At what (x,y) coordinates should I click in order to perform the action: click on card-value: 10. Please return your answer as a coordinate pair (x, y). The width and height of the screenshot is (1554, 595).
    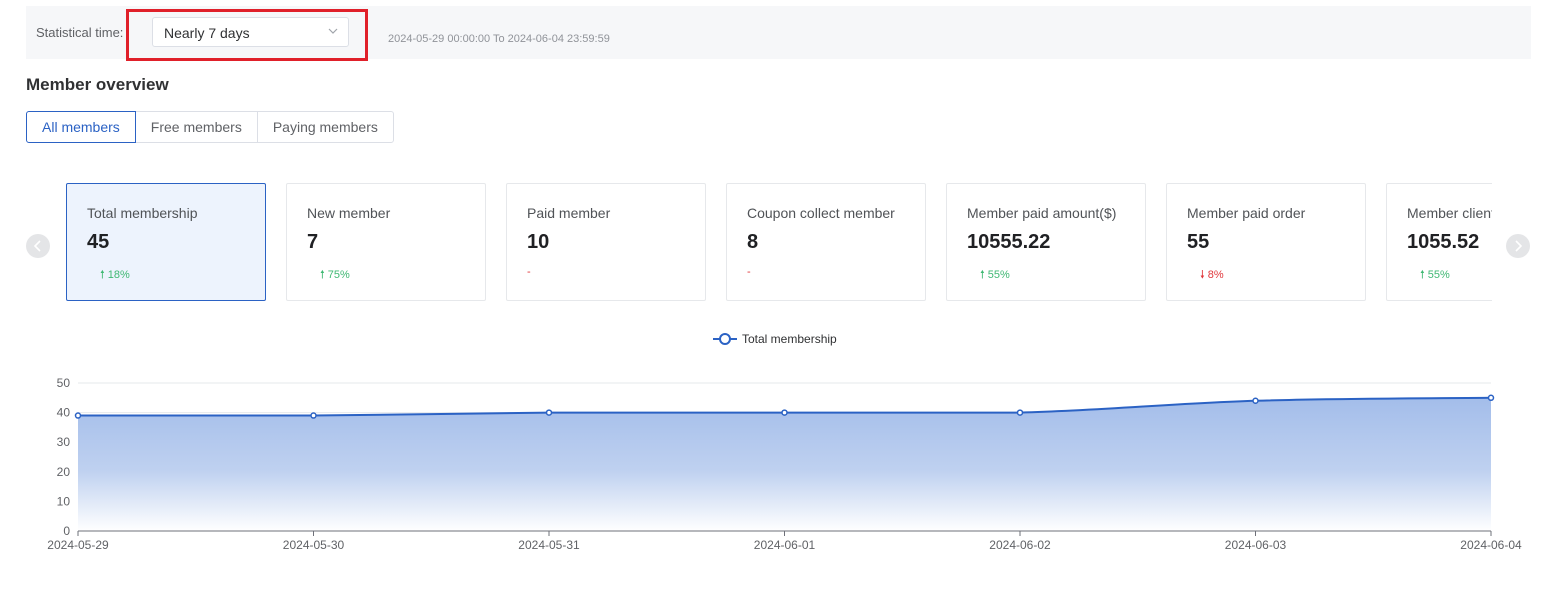
    Looking at the image, I should click on (538, 242).